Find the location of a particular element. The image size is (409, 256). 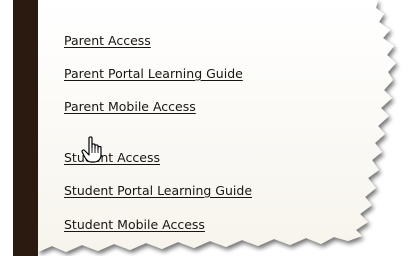

left-sidebar-strip is located at coordinates (25, 128).